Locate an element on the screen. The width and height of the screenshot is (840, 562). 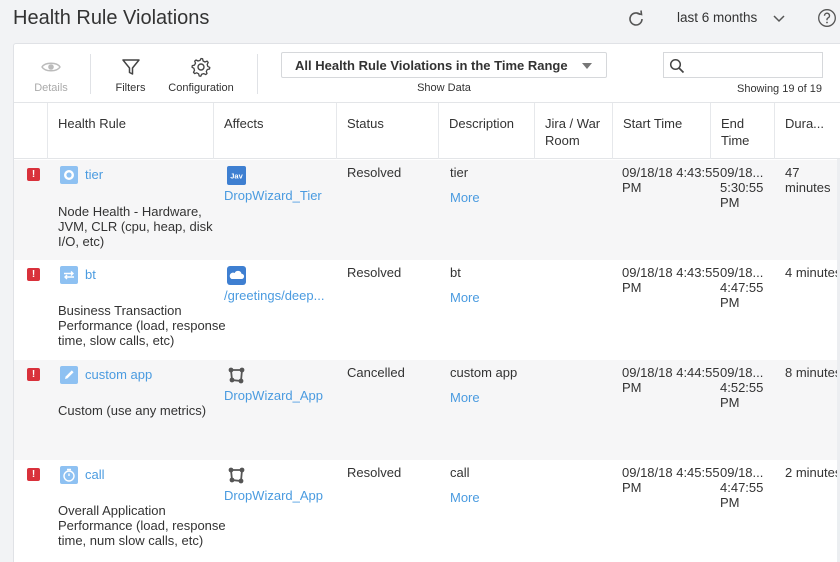
description-text: bt is located at coordinates (455, 272).